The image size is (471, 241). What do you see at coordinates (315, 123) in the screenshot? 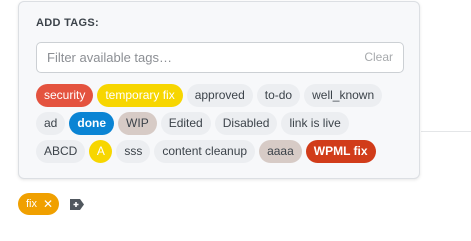
I see `tag-option: link is live` at bounding box center [315, 123].